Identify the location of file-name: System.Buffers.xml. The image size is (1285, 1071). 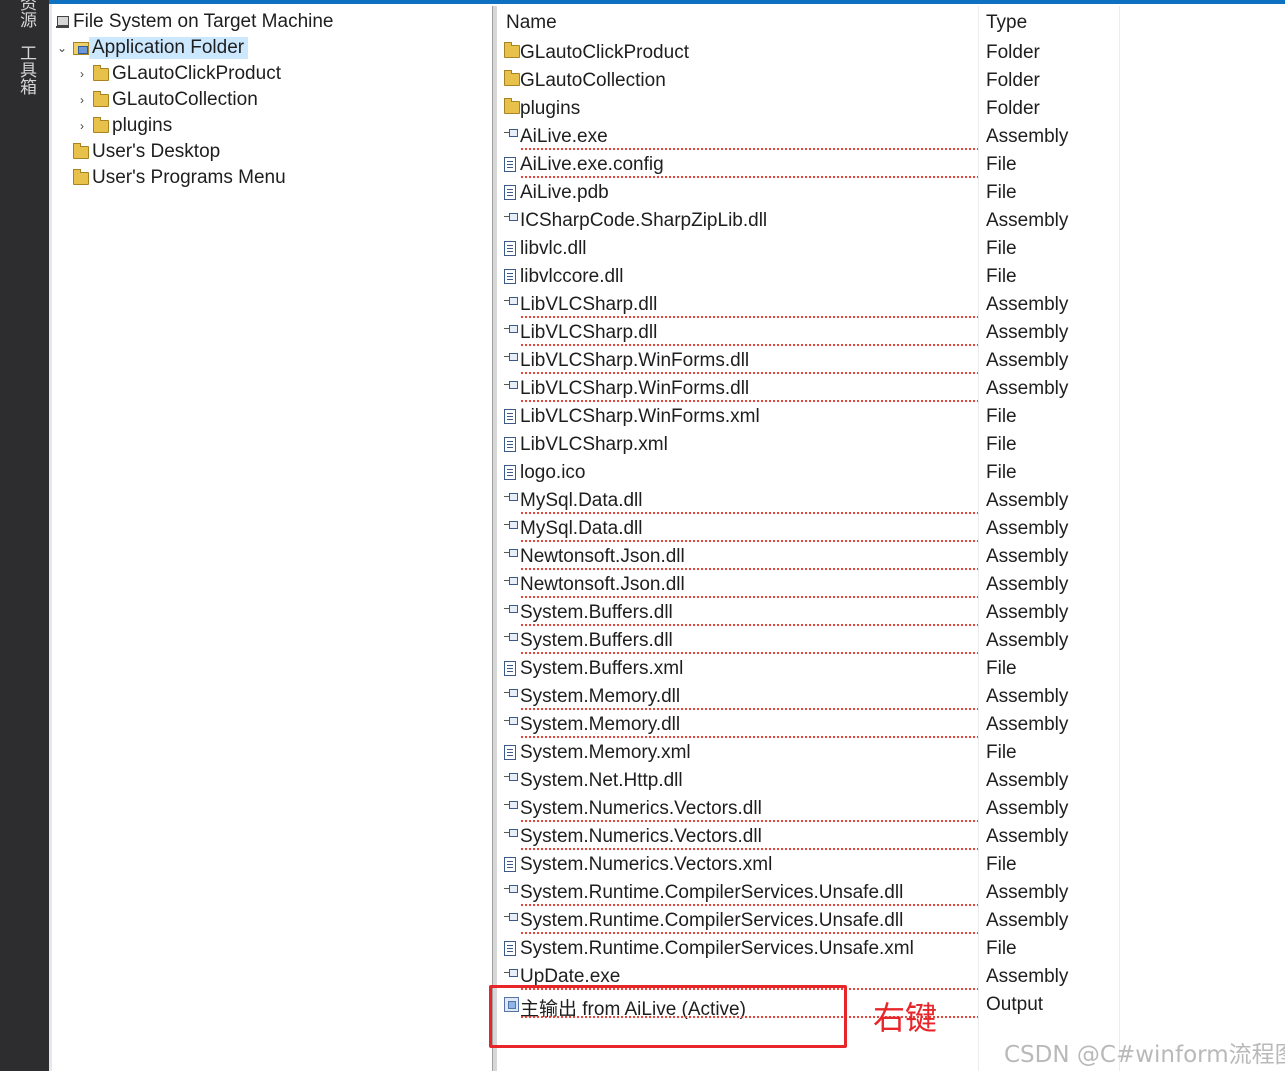
(602, 668).